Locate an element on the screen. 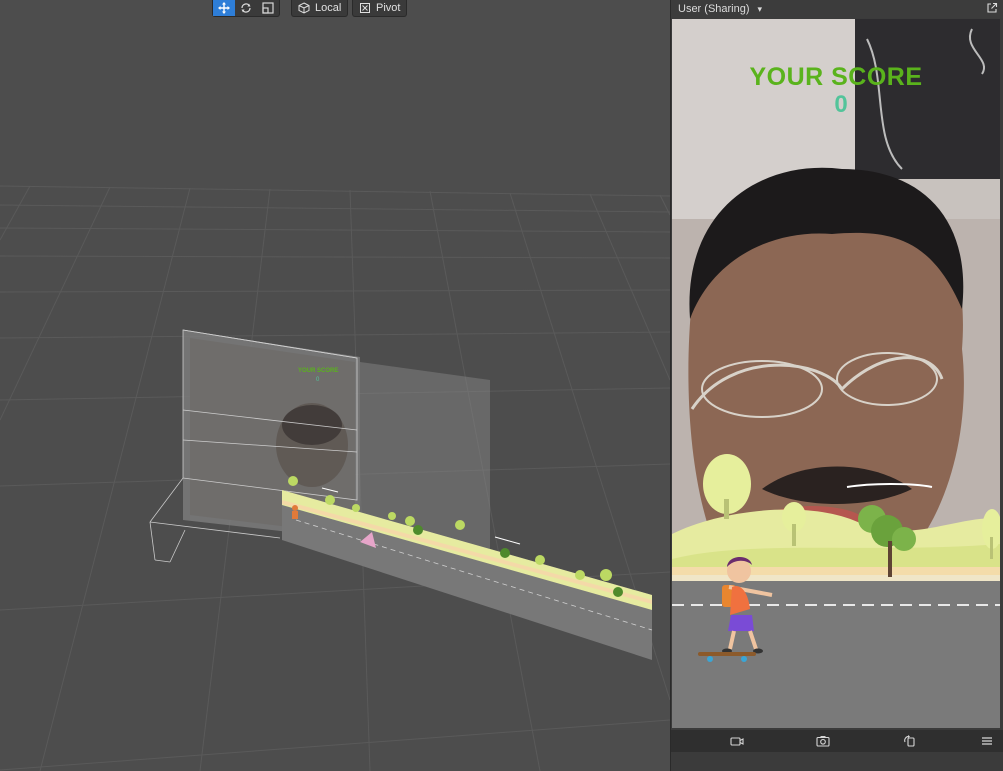  space-label: Local is located at coordinates (328, 8).